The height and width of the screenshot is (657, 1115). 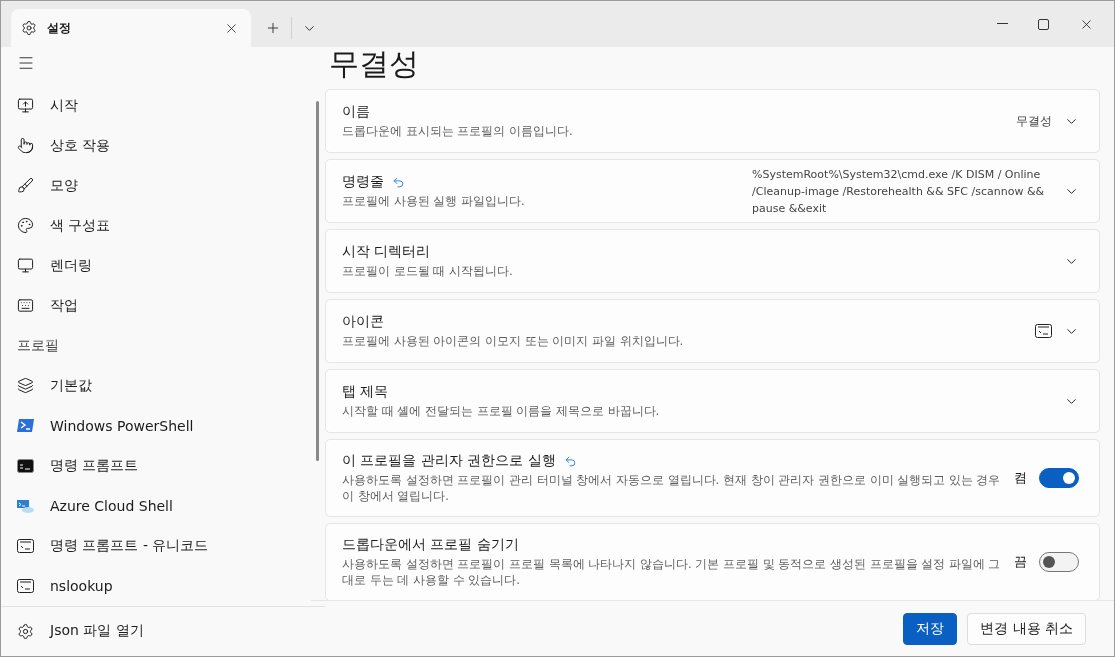 I want to click on setting-title: 시작 디렉터리, so click(x=386, y=252).